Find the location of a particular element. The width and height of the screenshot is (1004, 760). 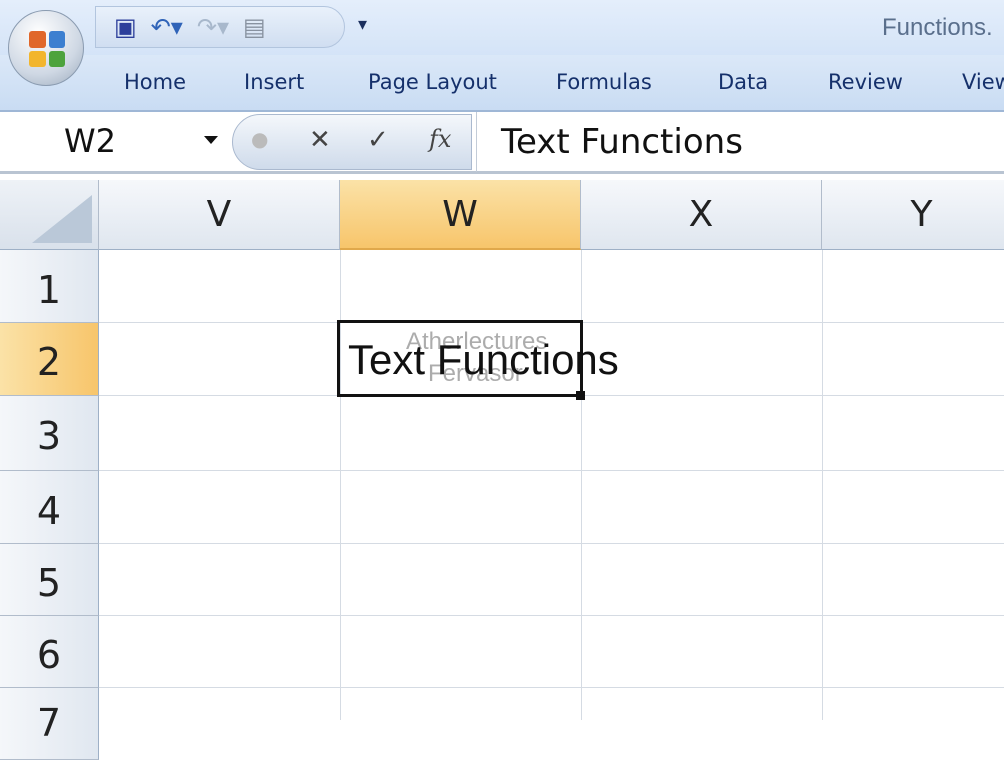

tab-data: Data is located at coordinates (743, 82).